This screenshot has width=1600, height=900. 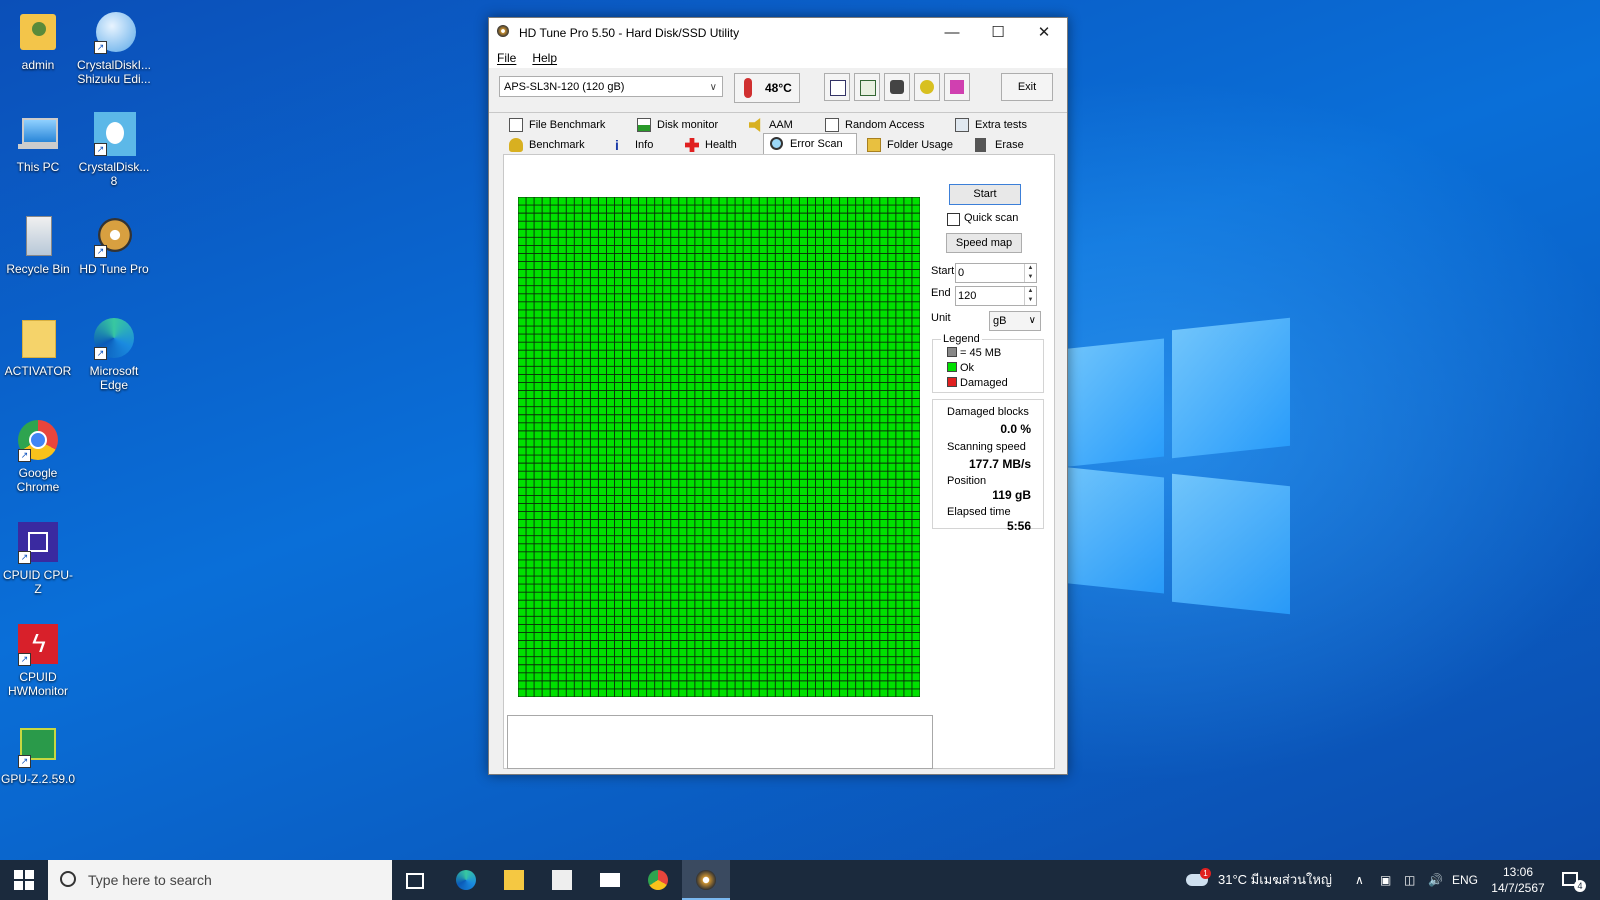 What do you see at coordinates (563, 125) in the screenshot?
I see `tab-file-benchmark: File Benchmark` at bounding box center [563, 125].